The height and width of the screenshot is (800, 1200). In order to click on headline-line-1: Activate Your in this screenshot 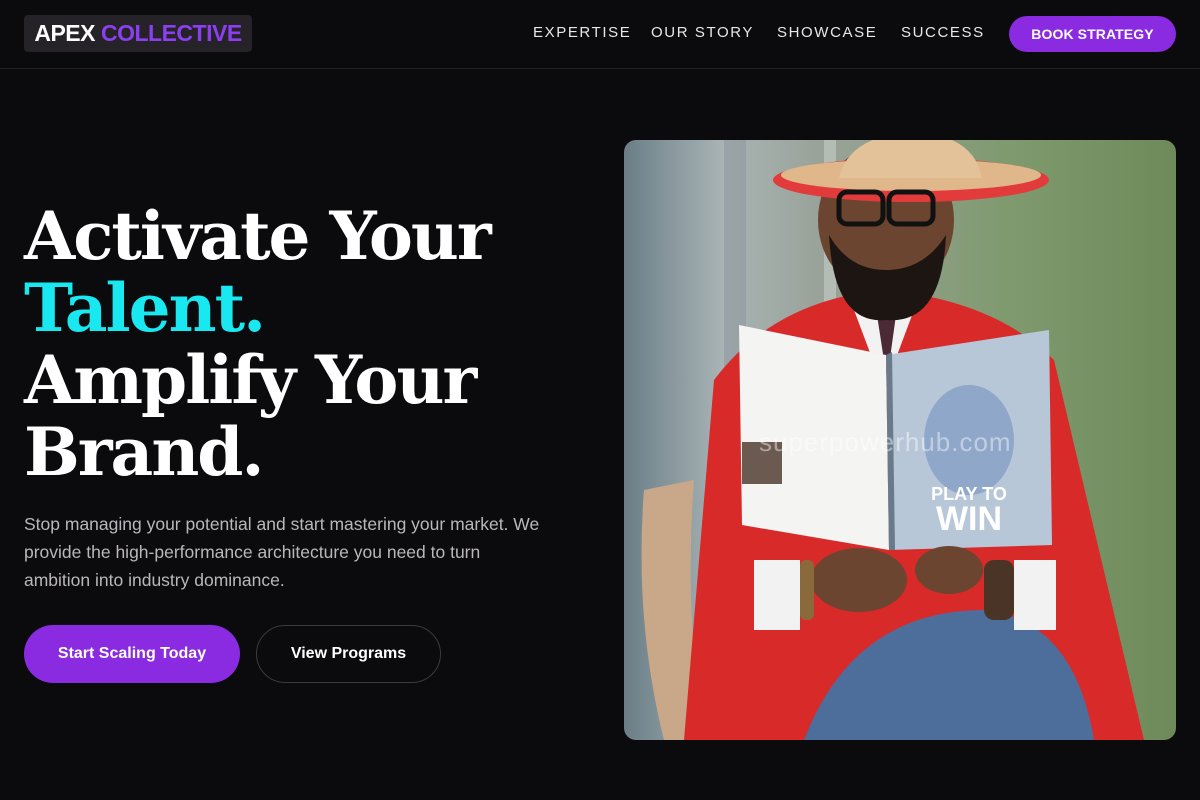, I will do `click(258, 236)`.